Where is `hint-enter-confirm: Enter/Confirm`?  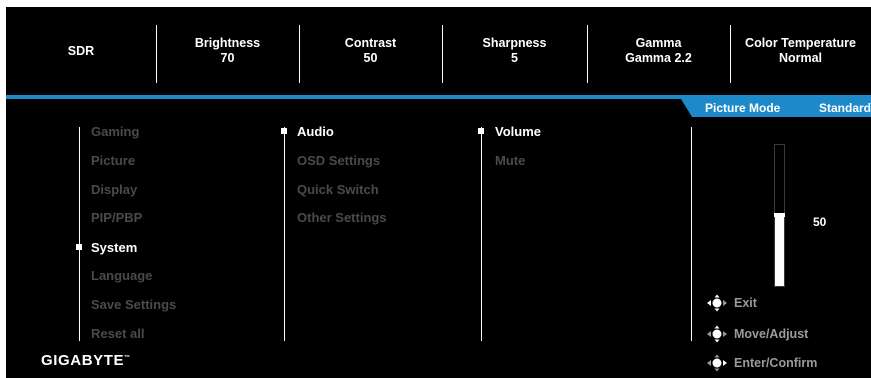
hint-enter-confirm: Enter/Confirm is located at coordinates (761, 363).